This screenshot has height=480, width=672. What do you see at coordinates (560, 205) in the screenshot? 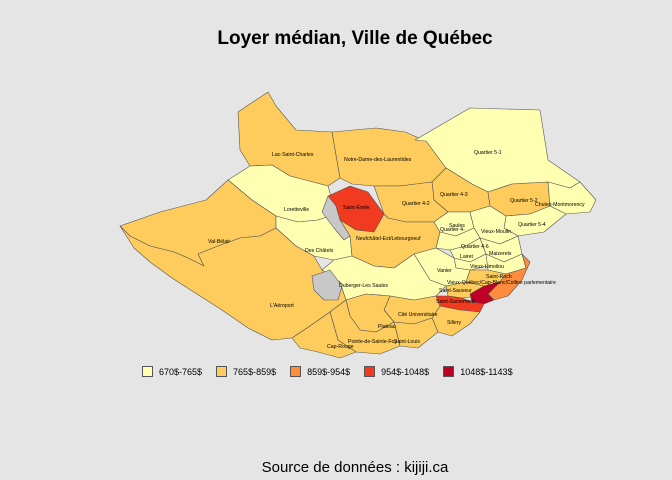
I see `label-chutes: Chutes-Montmorency` at bounding box center [560, 205].